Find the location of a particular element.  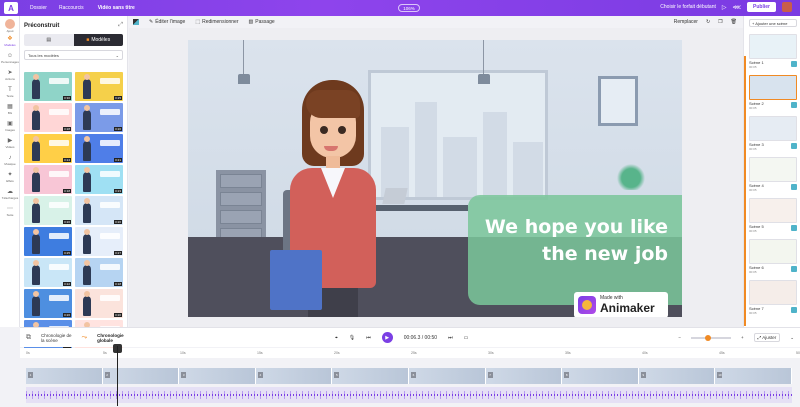

template-thumb: 0:22 is located at coordinates (48, 272).